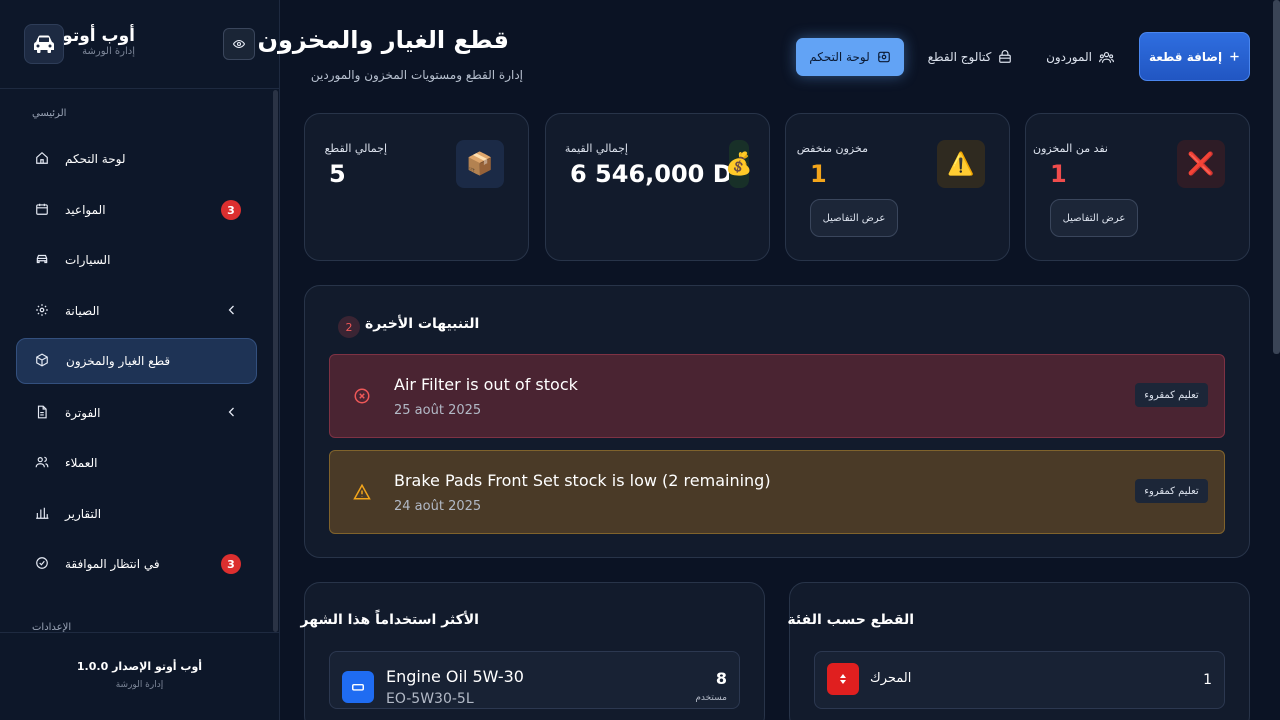  I want to click on out-of-stock-details-button: عرض التفاصيل, so click(1094, 218).